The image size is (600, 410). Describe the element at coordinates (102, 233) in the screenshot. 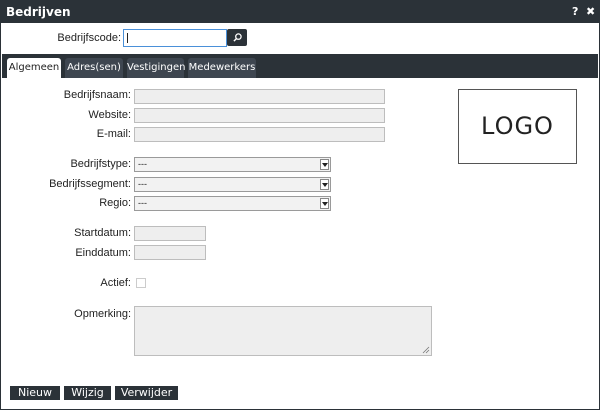

I see `startdatum-label: Startdatum:` at that location.